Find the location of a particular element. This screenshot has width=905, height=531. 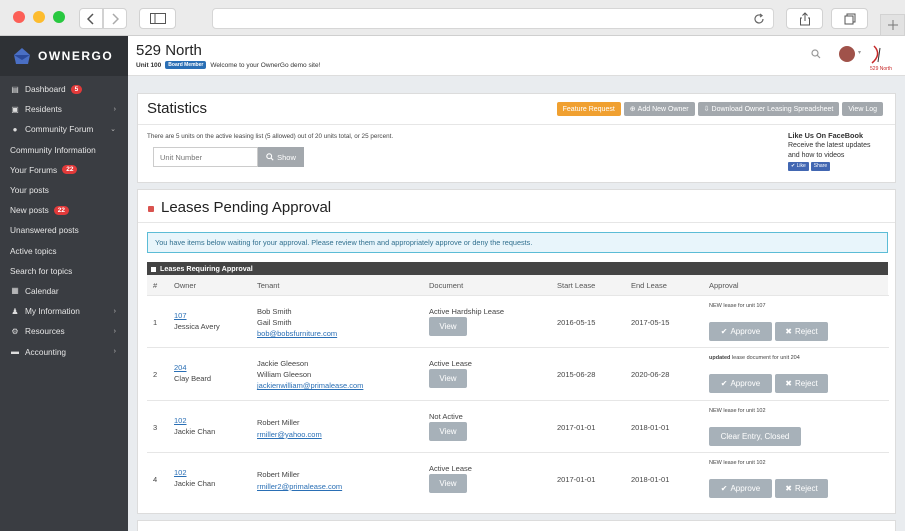

tenant-email-link: jackienwilliam@primalease.com is located at coordinates (310, 385).